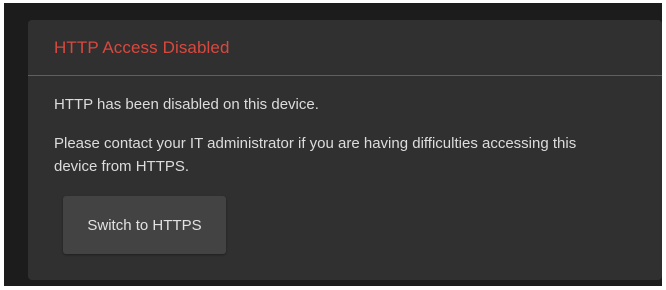 Image resolution: width=666 pixels, height=290 pixels. I want to click on switch-to-https-button: Switch to HTTPS, so click(144, 225).